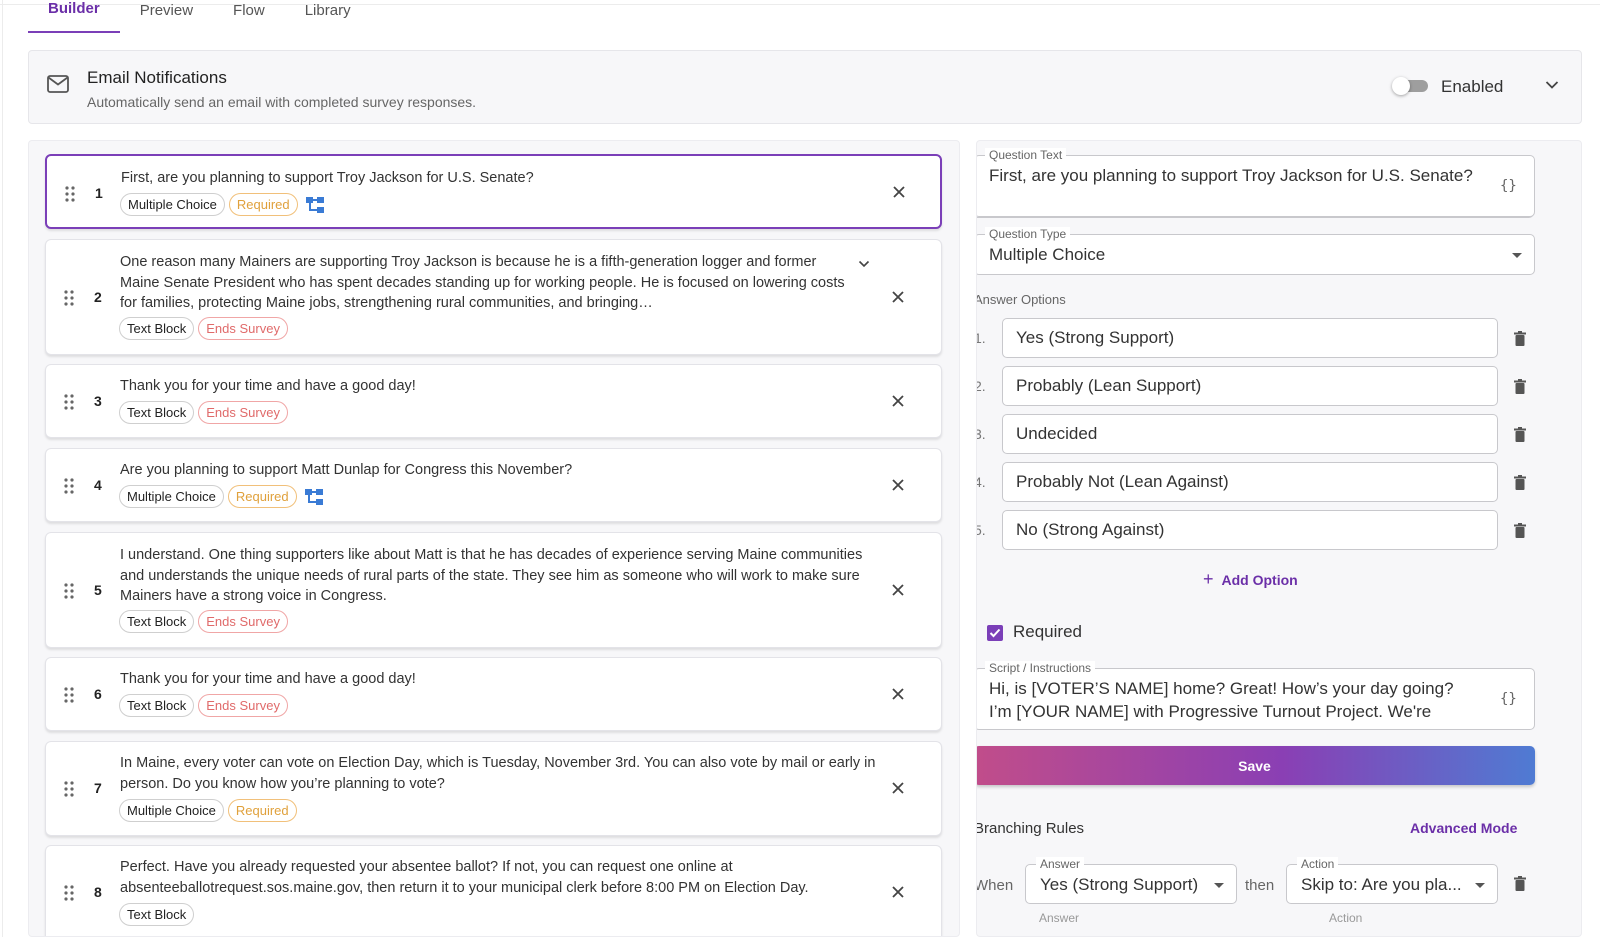 The image size is (1600, 937). What do you see at coordinates (166, 16) in the screenshot?
I see `tab-preview: Preview` at bounding box center [166, 16].